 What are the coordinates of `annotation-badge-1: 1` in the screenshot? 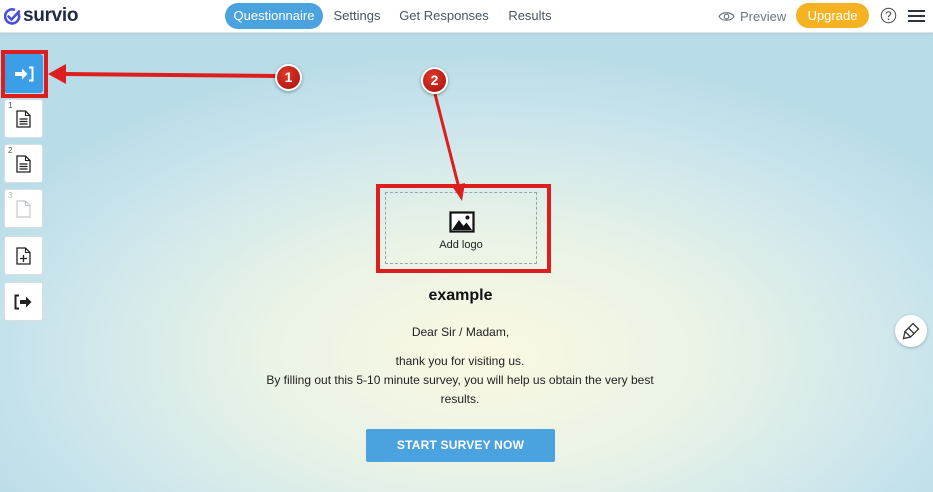 It's located at (288, 77).